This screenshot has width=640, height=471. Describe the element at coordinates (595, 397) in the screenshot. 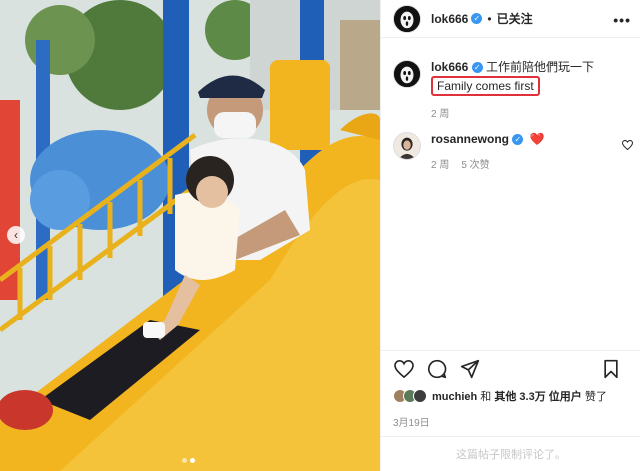

I see `likes-verb: 赞了` at that location.